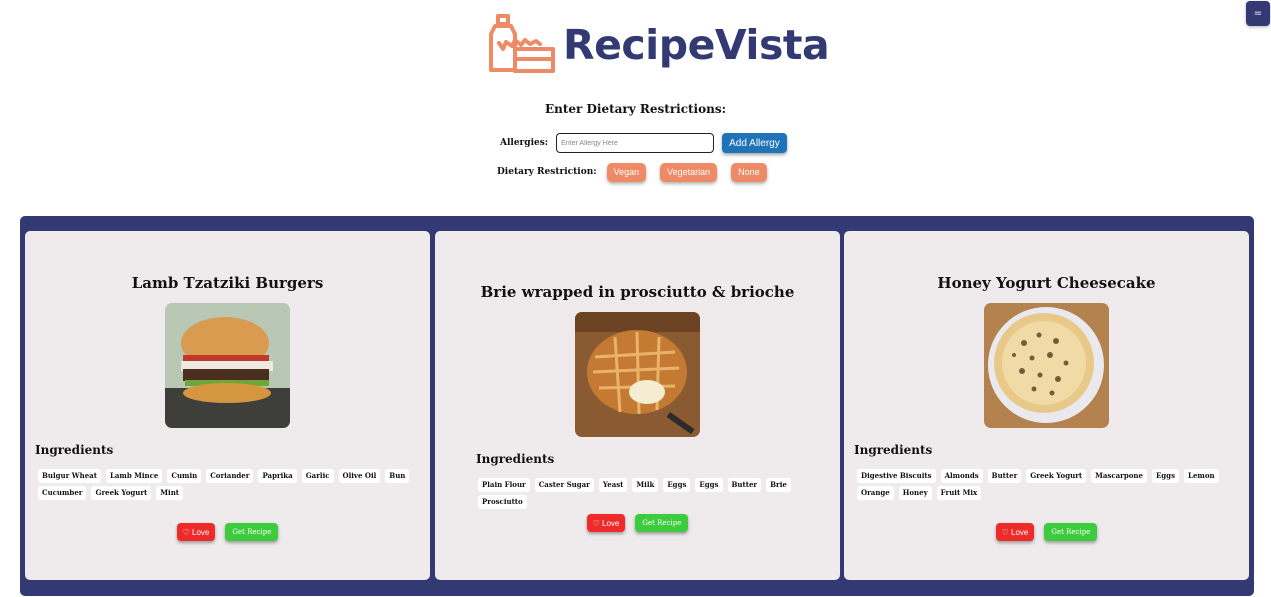 The width and height of the screenshot is (1271, 597). What do you see at coordinates (778, 485) in the screenshot?
I see `ingredient-chip: Brie` at bounding box center [778, 485].